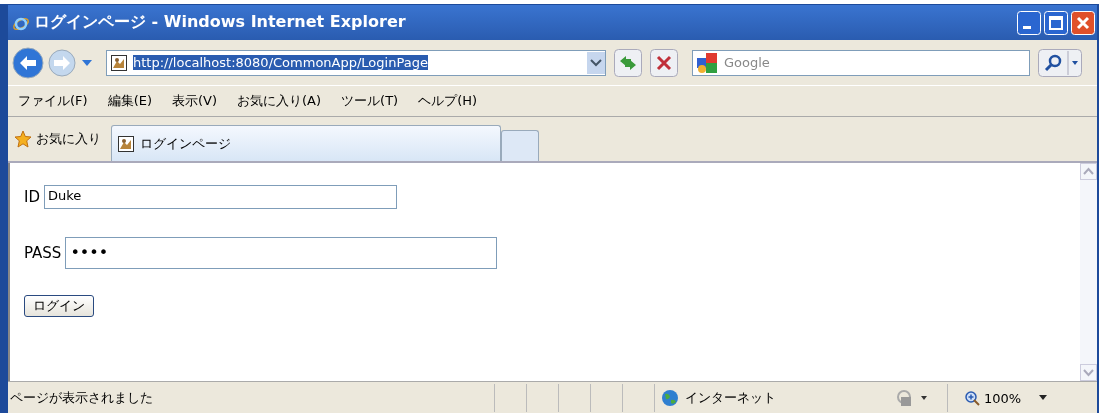  I want to click on search-field: Google, so click(861, 62).